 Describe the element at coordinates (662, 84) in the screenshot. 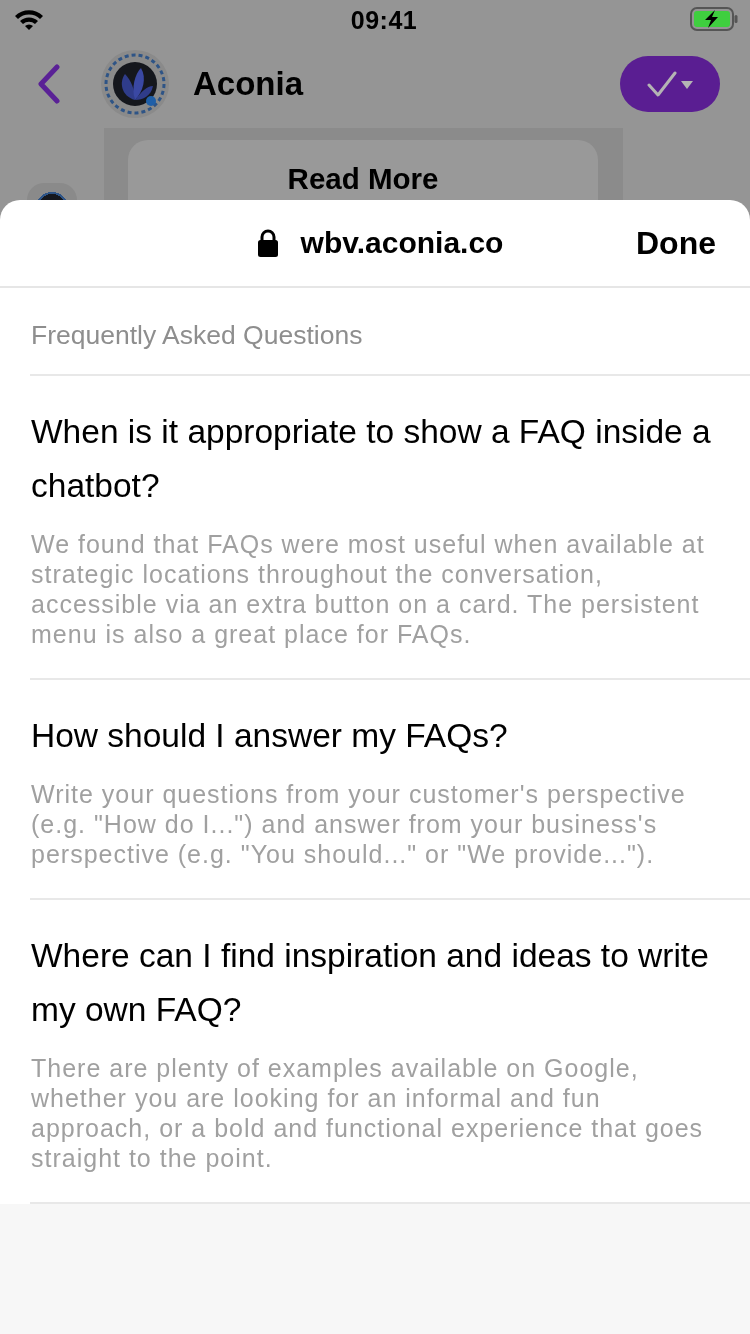

I see `check-icon` at that location.